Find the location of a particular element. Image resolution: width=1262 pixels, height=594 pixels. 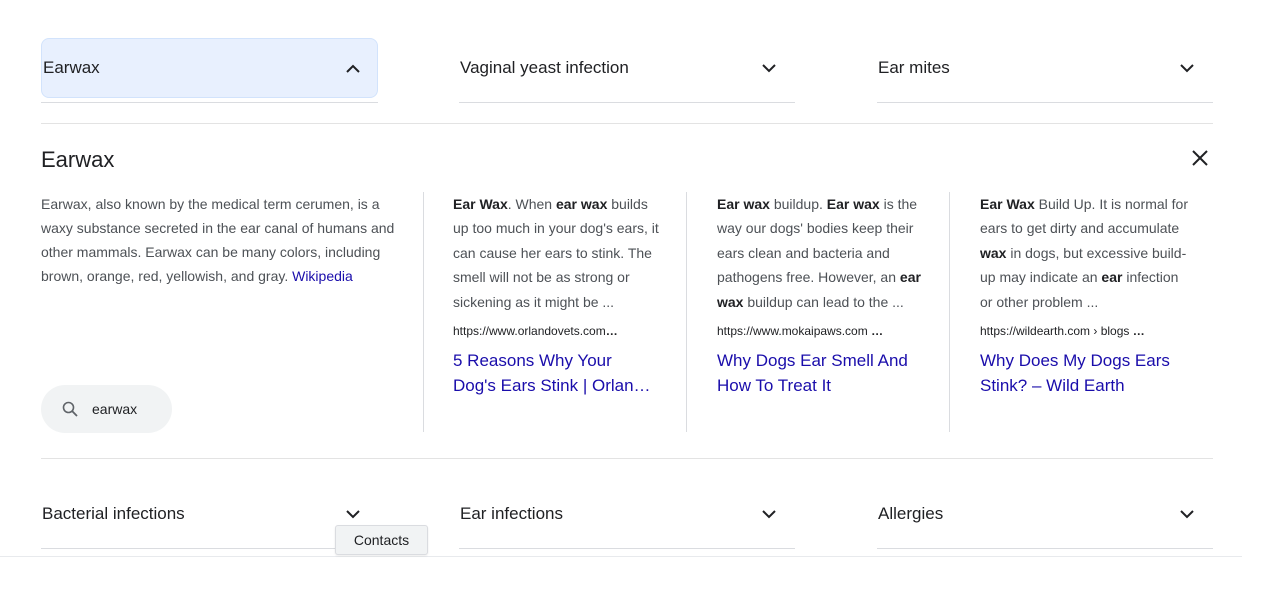

search-query-button: earwax is located at coordinates (106, 409).